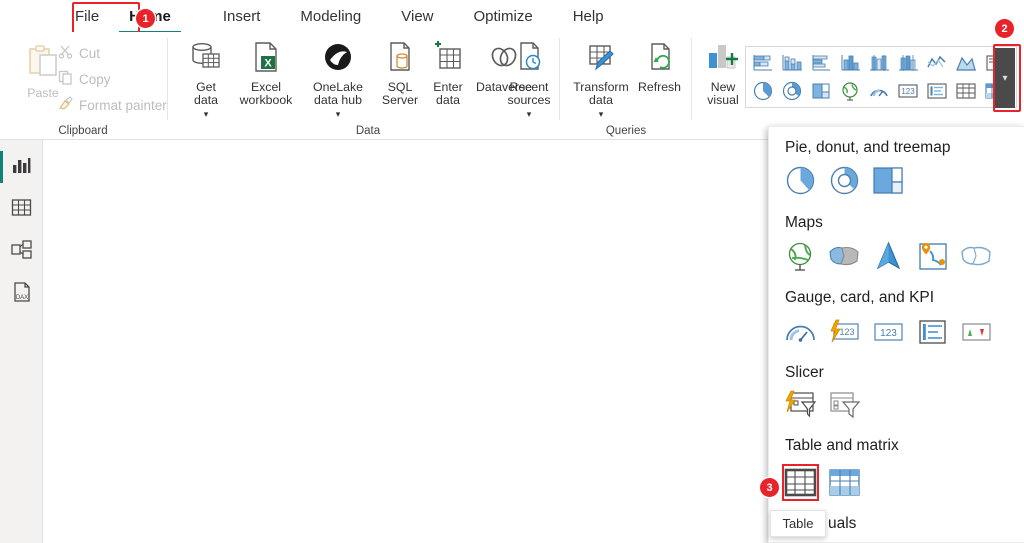 The image size is (1024, 543). What do you see at coordinates (868, 147) in the screenshot?
I see `section-title-pie-donut-treemap: Pie, donut, and treemap` at bounding box center [868, 147].